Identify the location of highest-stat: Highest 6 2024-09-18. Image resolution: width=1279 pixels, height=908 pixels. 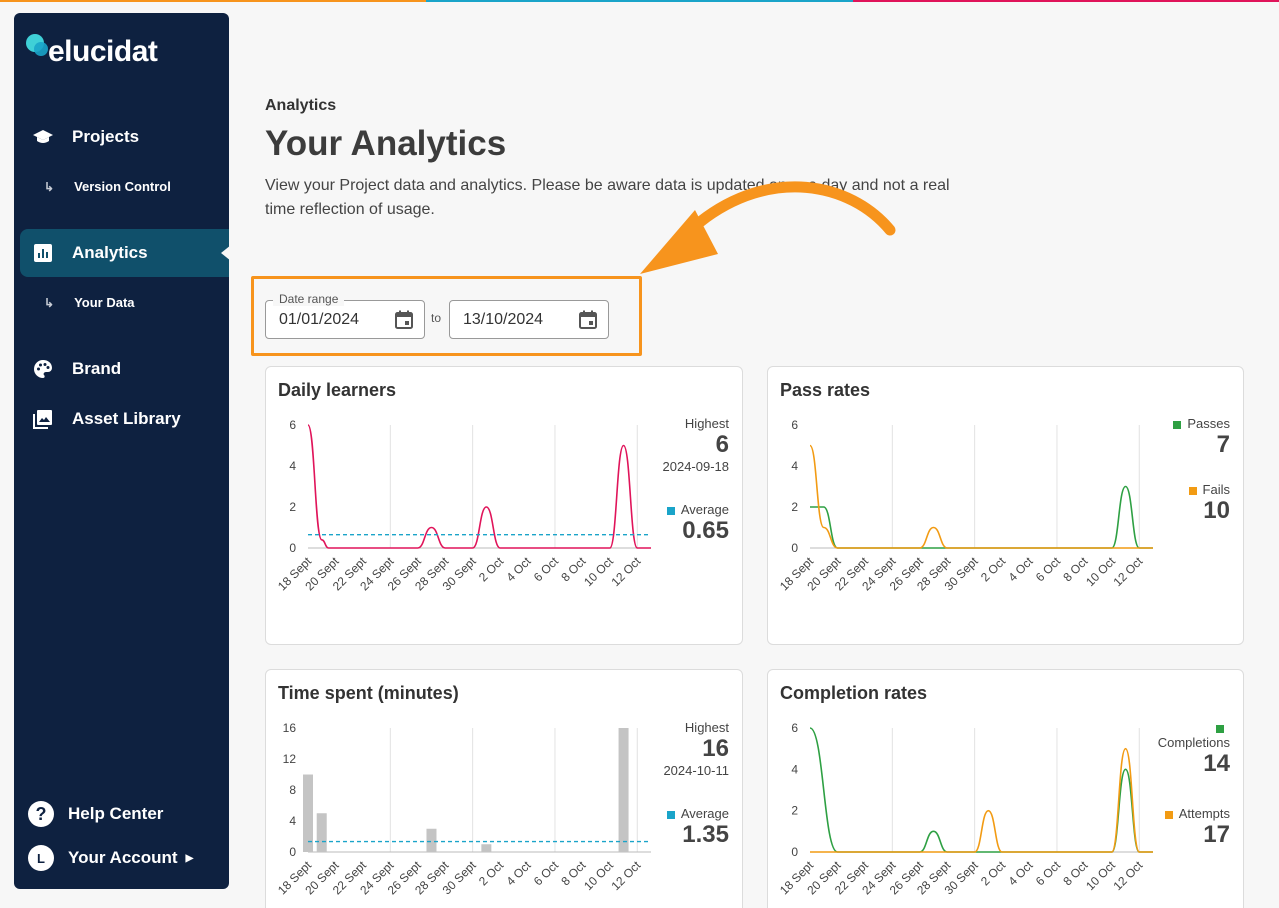
(696, 445).